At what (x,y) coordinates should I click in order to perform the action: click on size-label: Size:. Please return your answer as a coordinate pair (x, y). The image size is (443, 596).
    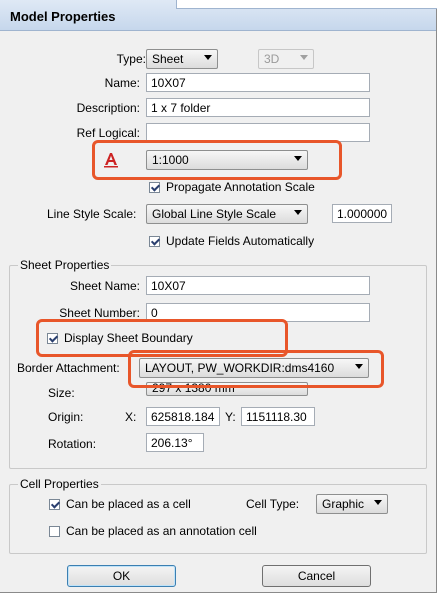
    Looking at the image, I should click on (61, 393).